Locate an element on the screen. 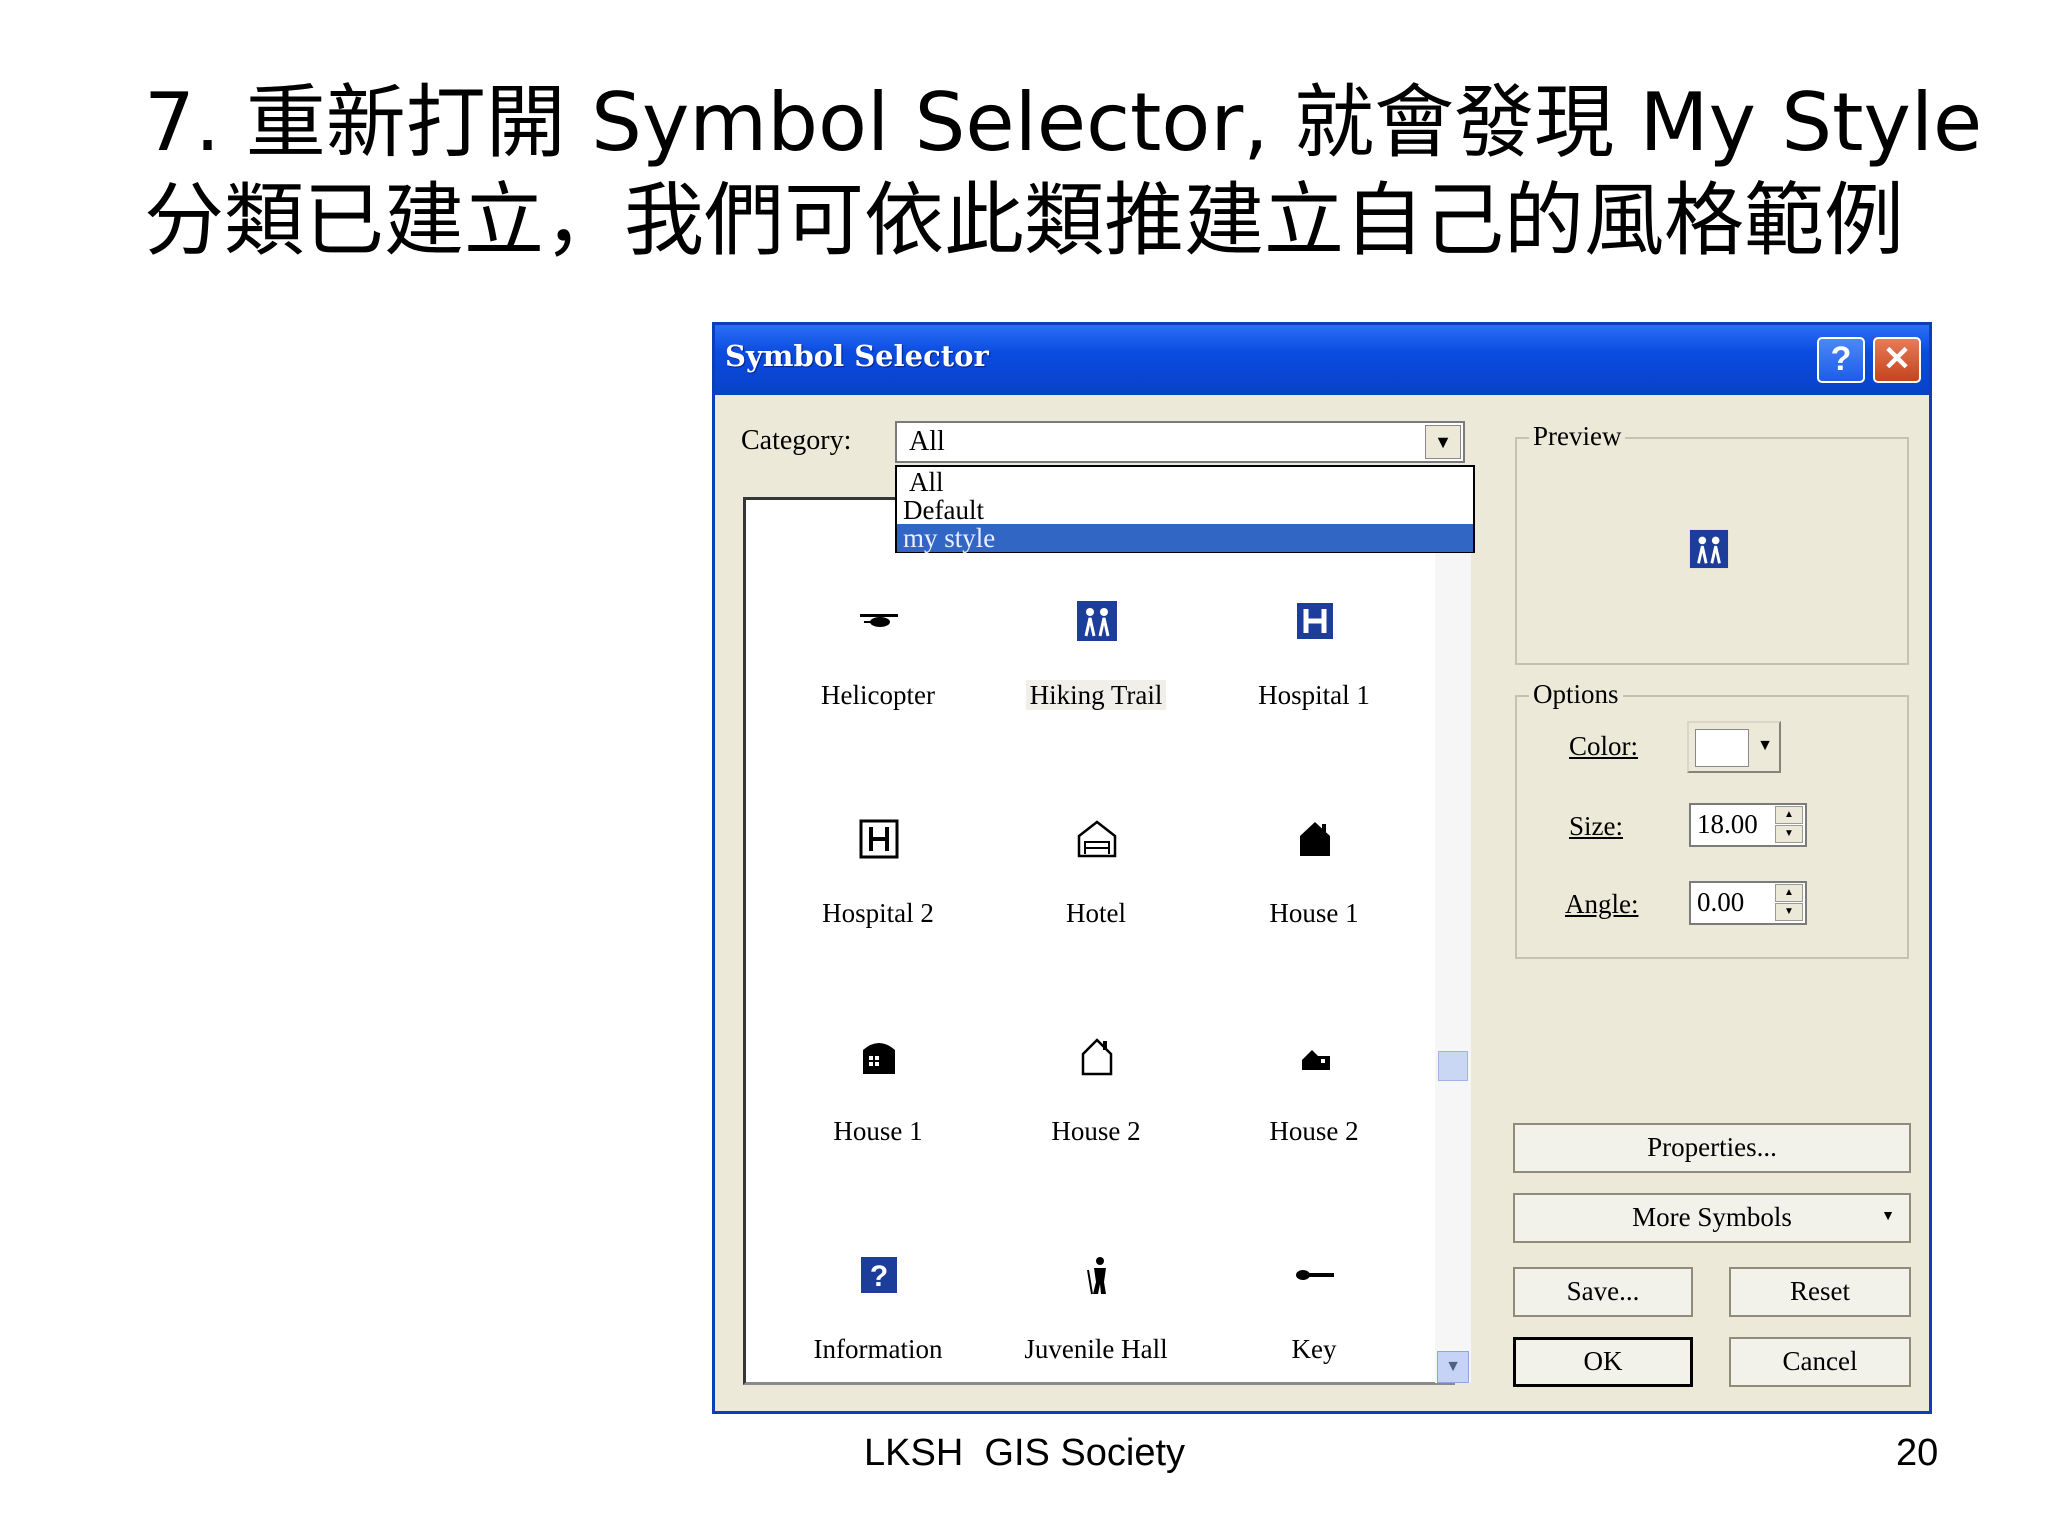  house-outline-icon is located at coordinates (1097, 1057).